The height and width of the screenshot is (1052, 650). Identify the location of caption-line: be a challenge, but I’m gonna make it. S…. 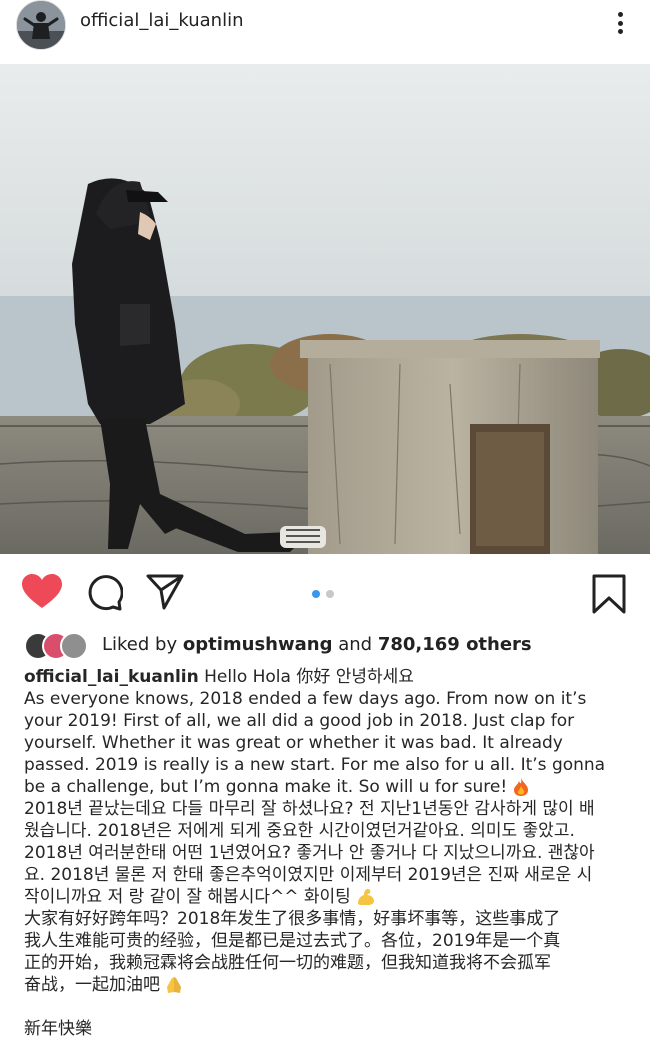
(329, 787).